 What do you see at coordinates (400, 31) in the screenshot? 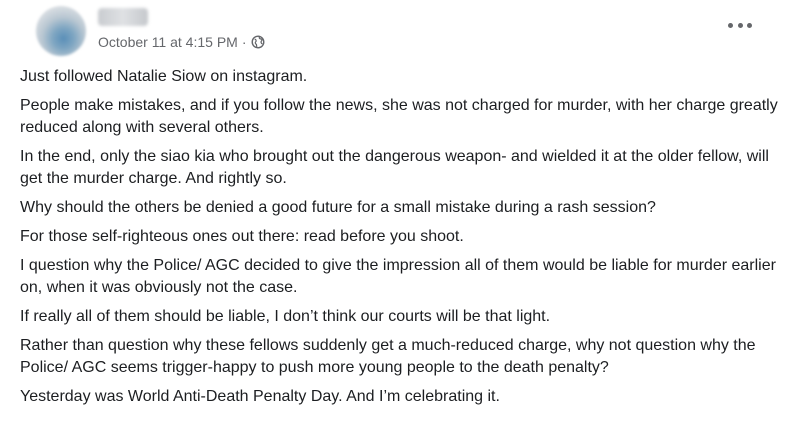
I see `post-header: October 11 at 4:15 PM ·` at bounding box center [400, 31].